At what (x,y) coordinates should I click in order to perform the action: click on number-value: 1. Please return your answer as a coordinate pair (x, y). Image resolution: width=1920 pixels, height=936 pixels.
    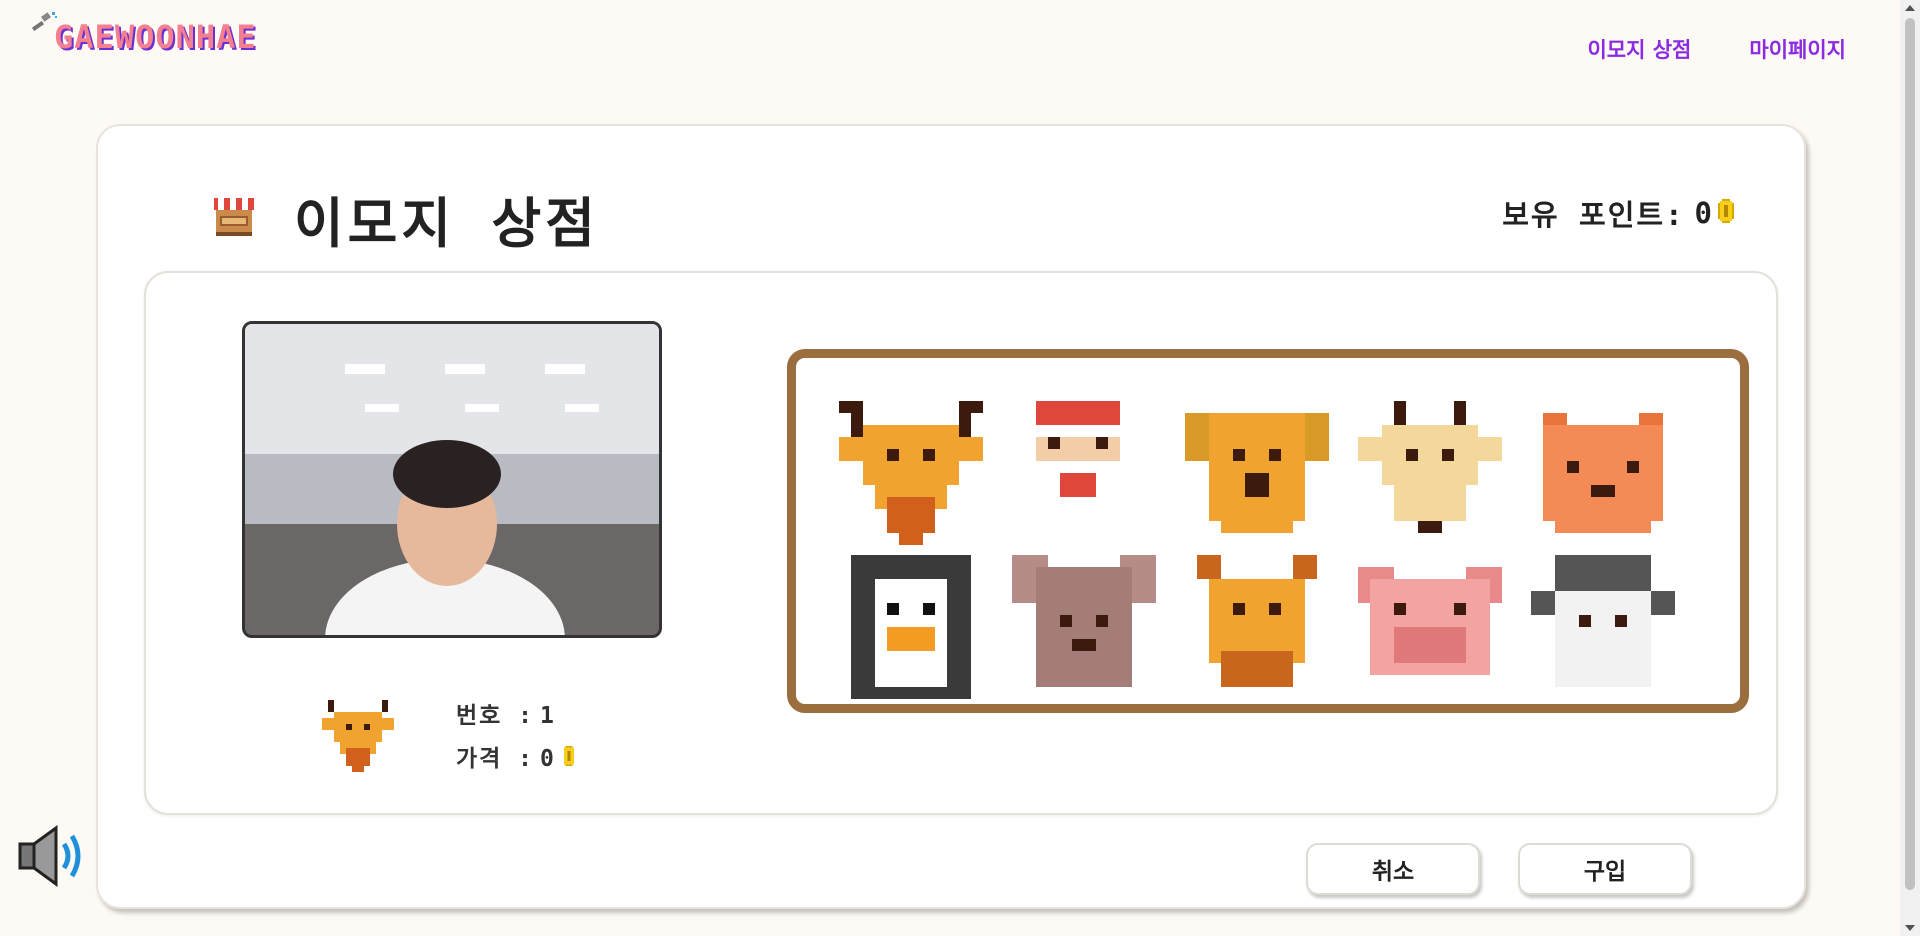
    Looking at the image, I should click on (548, 716).